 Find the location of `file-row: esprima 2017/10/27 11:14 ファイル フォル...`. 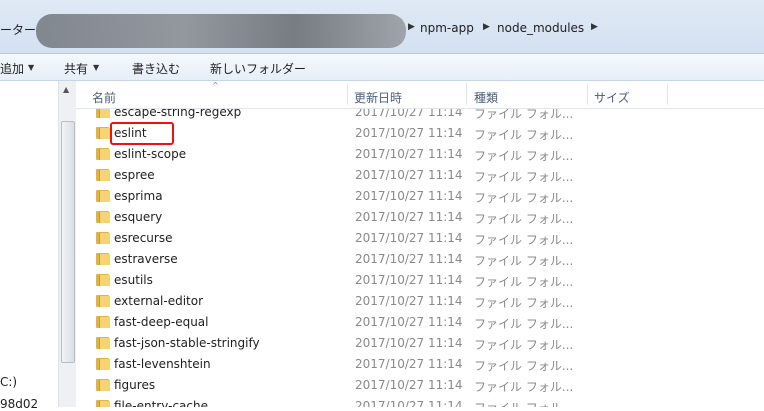

file-row: esprima 2017/10/27 11:14 ファイル フォル... is located at coordinates (420, 196).